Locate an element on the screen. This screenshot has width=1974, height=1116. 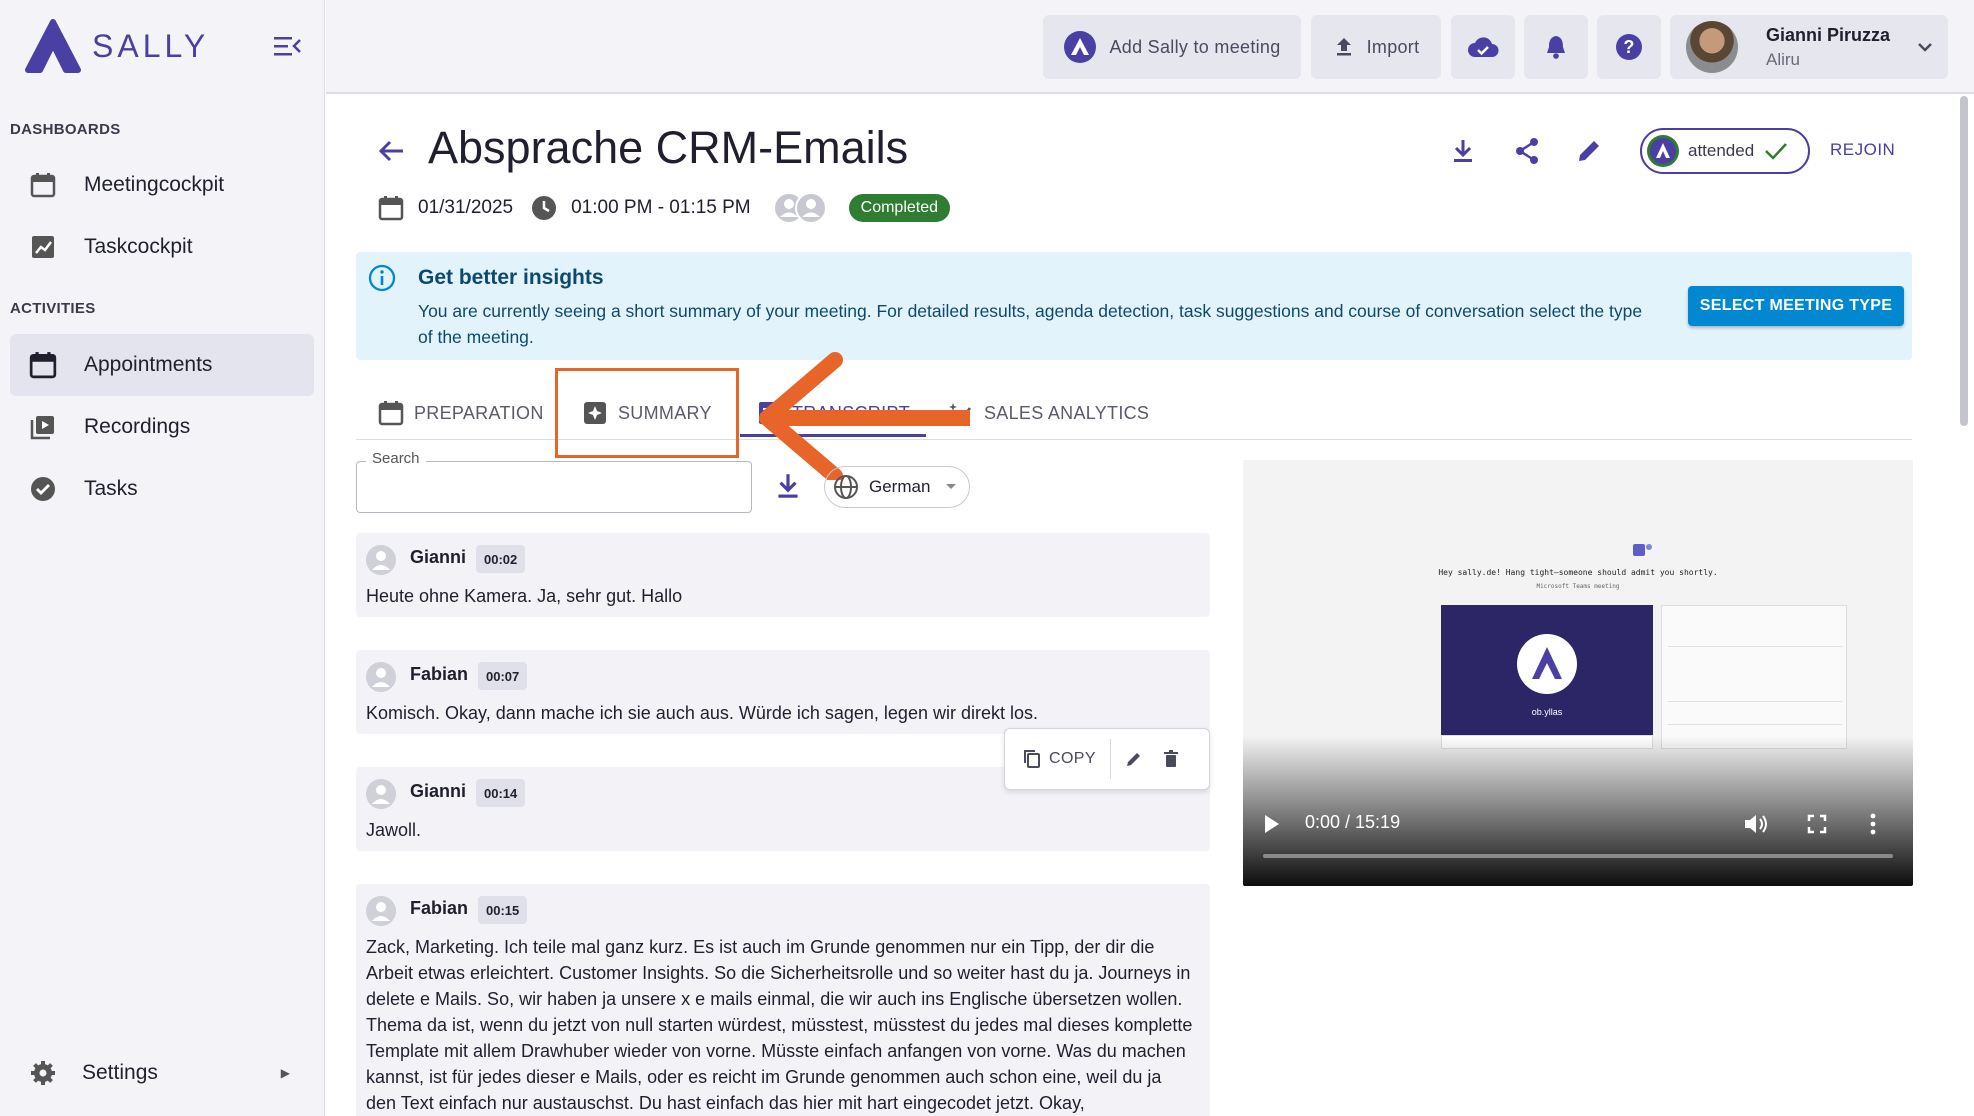
copy-icon is located at coordinates (1032, 759).